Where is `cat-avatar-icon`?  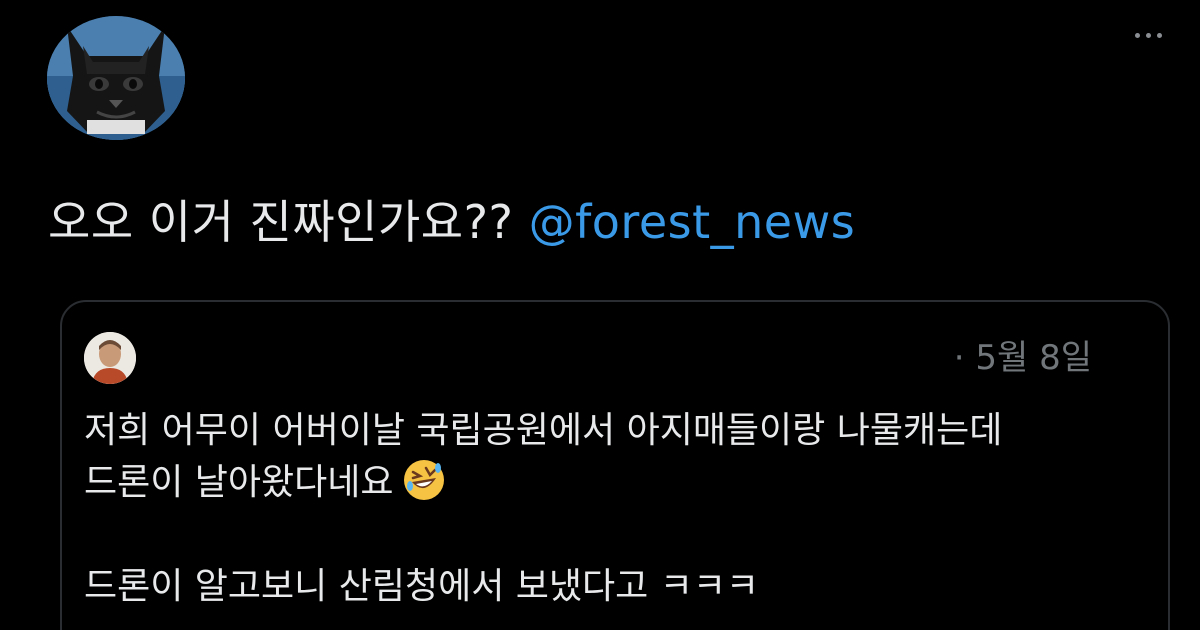 cat-avatar-icon is located at coordinates (116, 78).